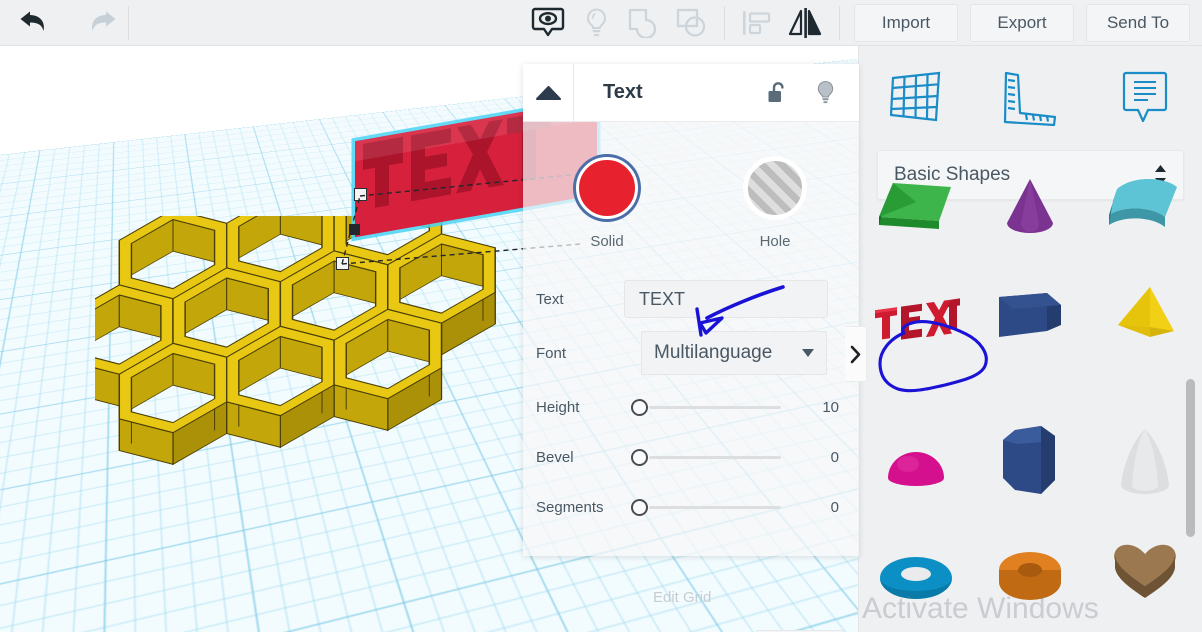 The height and width of the screenshot is (632, 1202). What do you see at coordinates (639, 507) in the screenshot?
I see `segments-slider-knob` at bounding box center [639, 507].